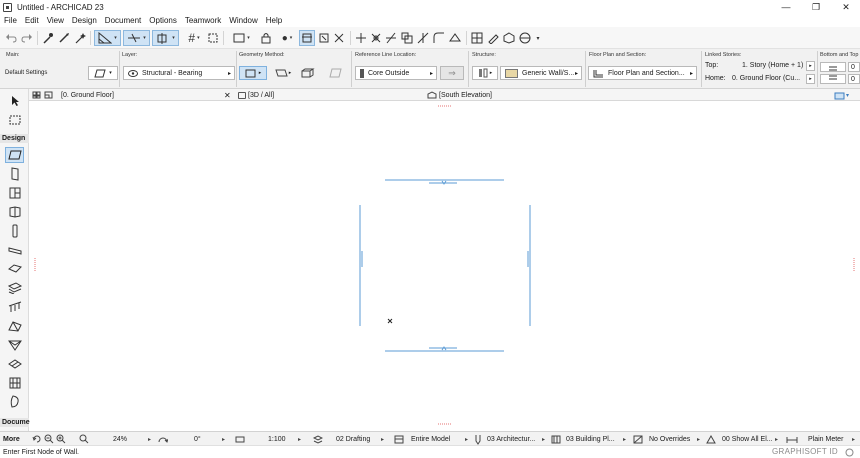 Image resolution: width=860 pixels, height=458 pixels. Describe the element at coordinates (123, 20) in the screenshot. I see `menu-document: Document` at that location.